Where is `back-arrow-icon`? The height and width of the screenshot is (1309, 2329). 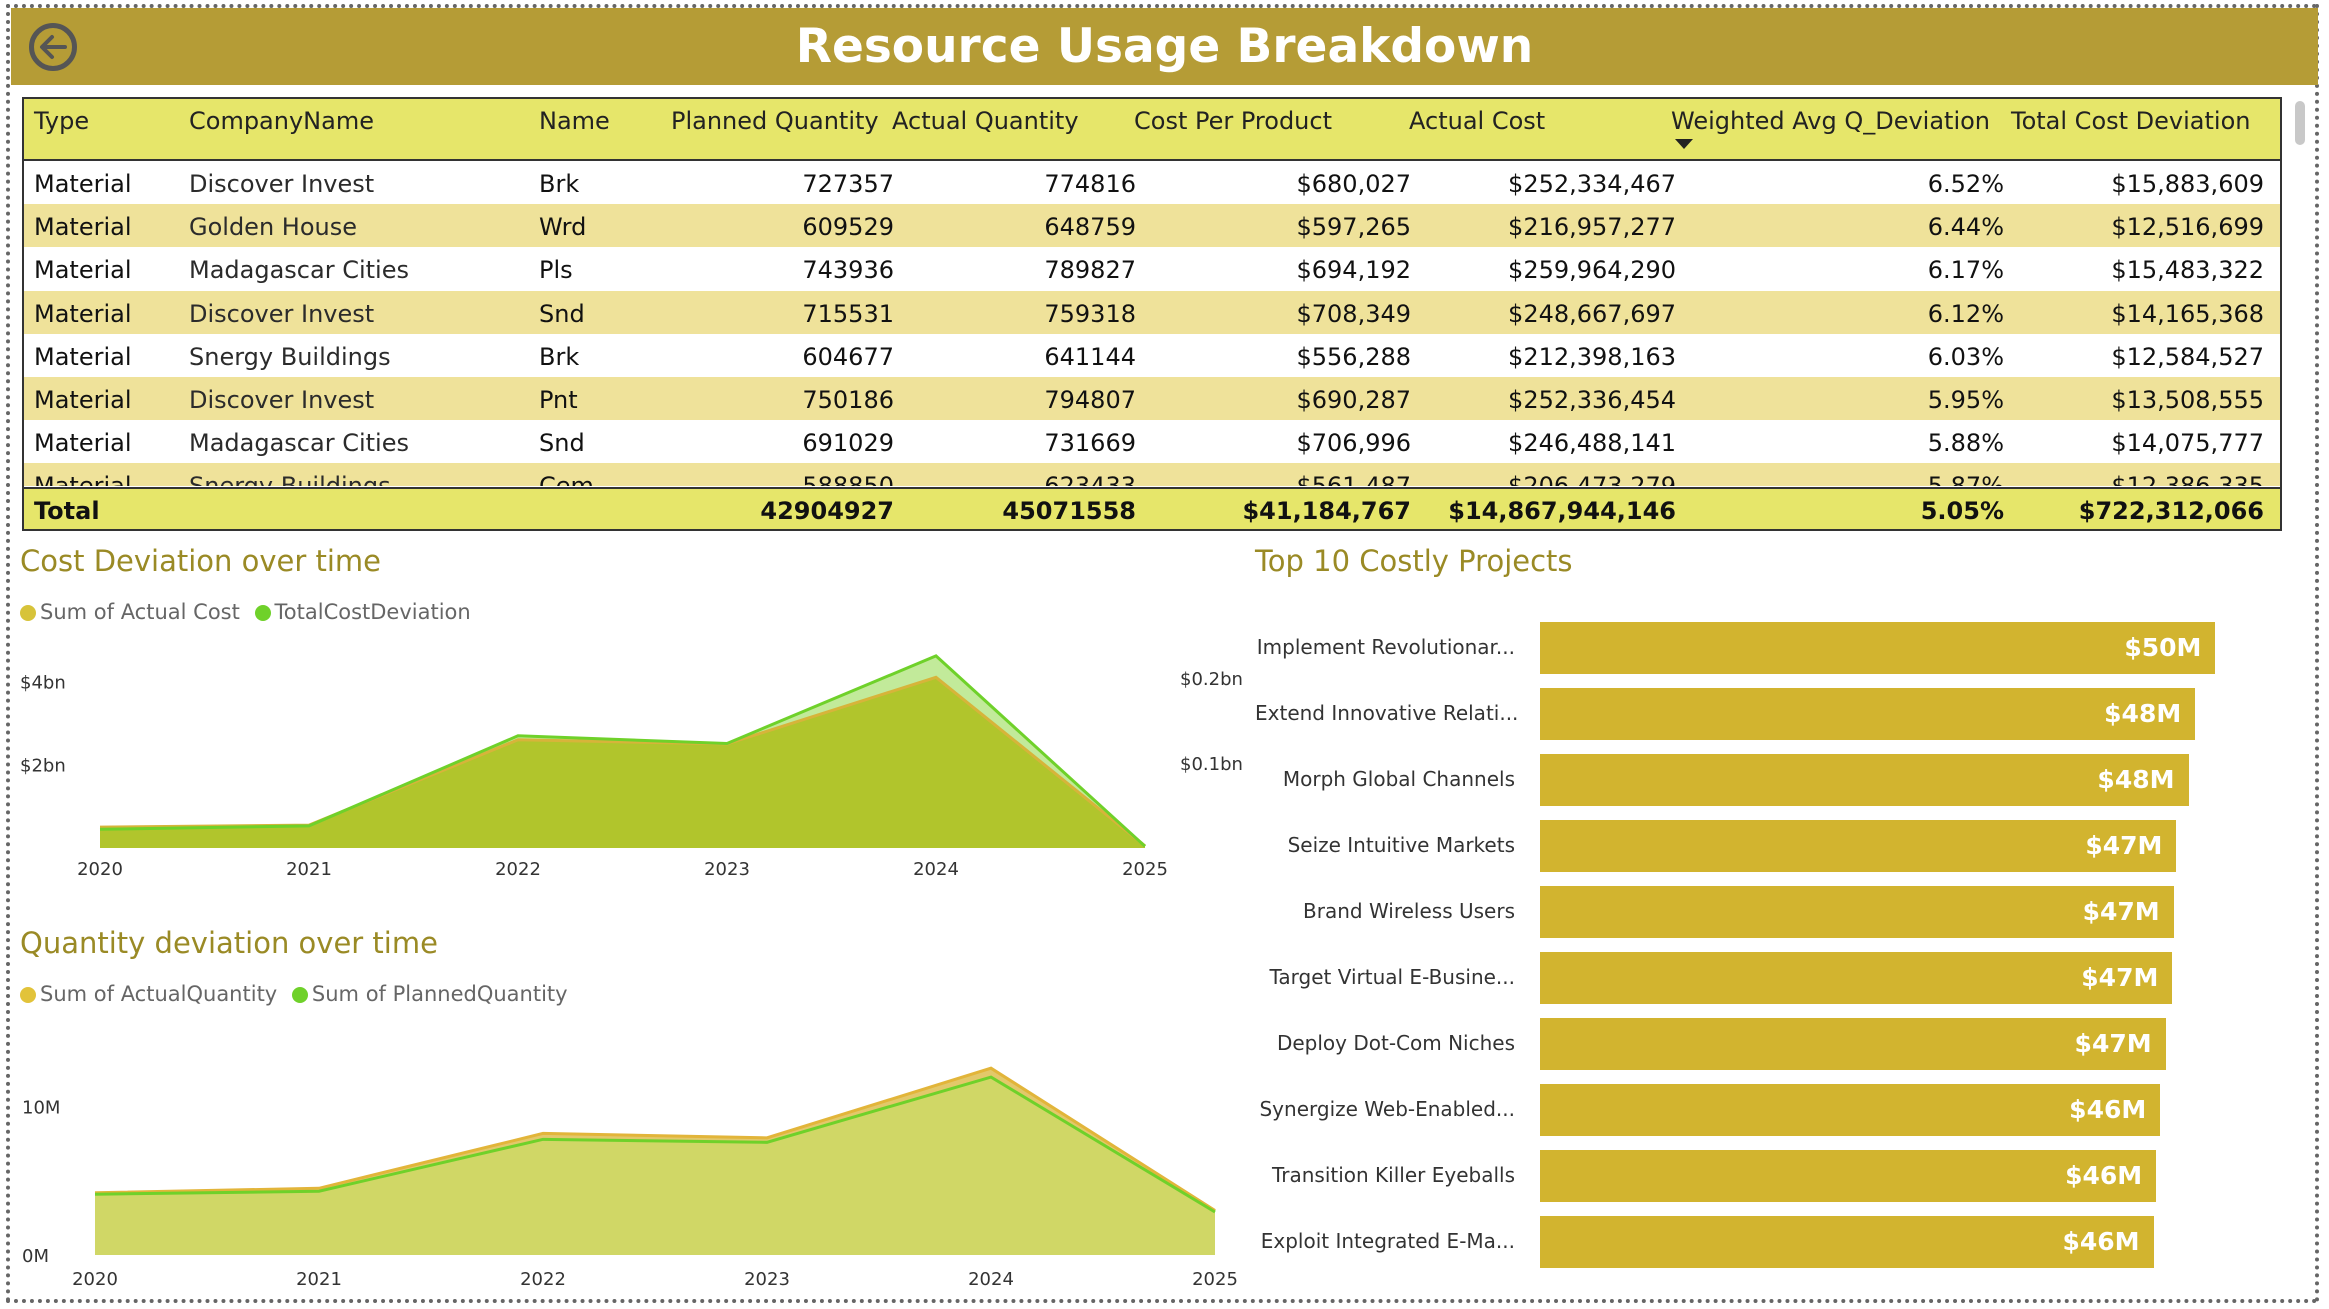 back-arrow-icon is located at coordinates (53, 47).